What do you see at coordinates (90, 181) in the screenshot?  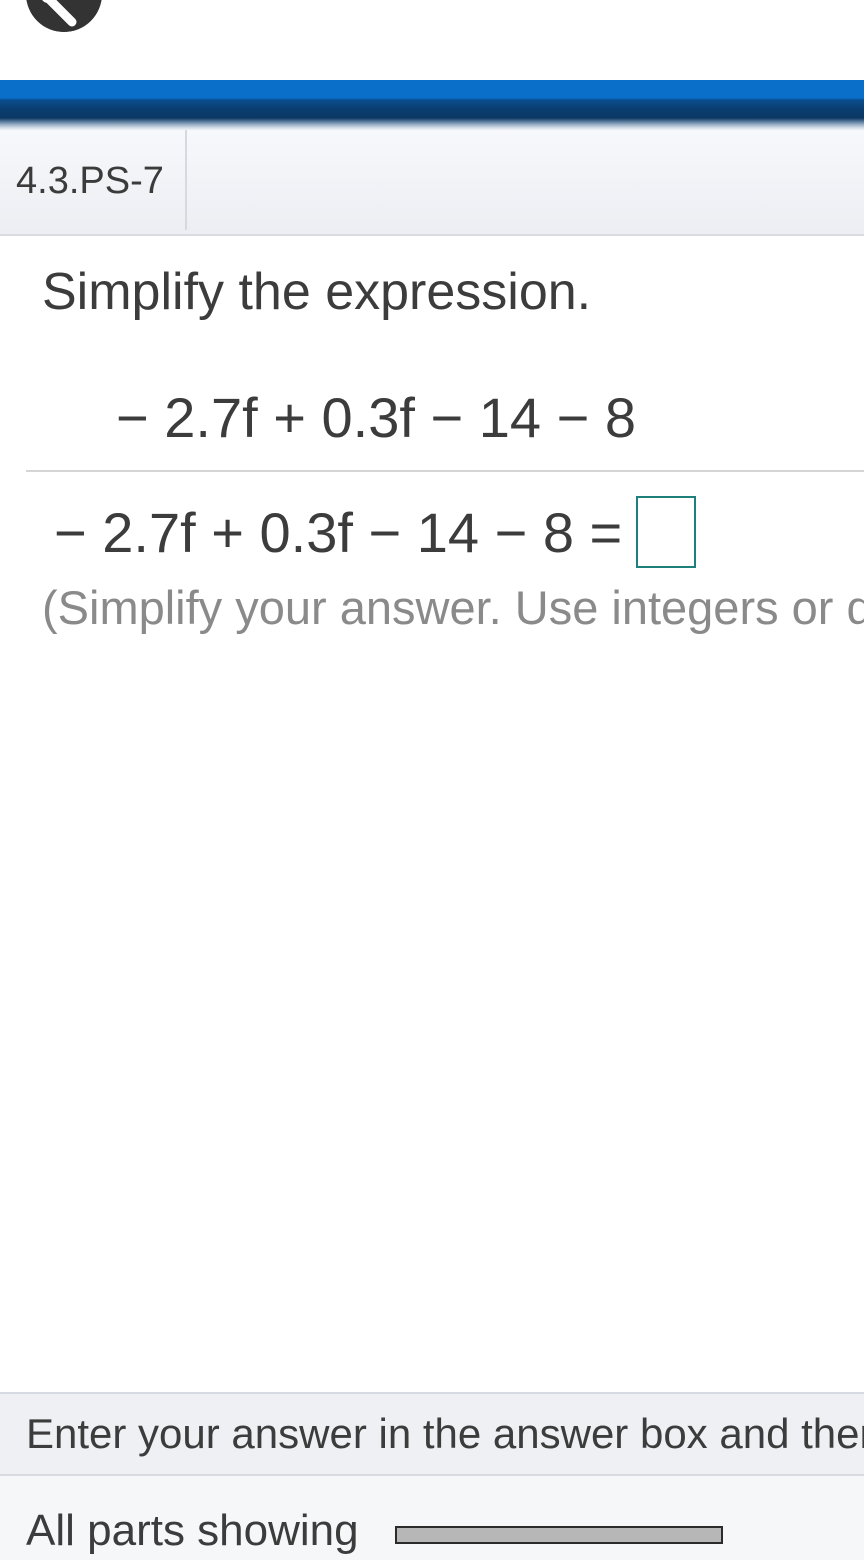 I see `problem-id: 4.3.PS-7` at bounding box center [90, 181].